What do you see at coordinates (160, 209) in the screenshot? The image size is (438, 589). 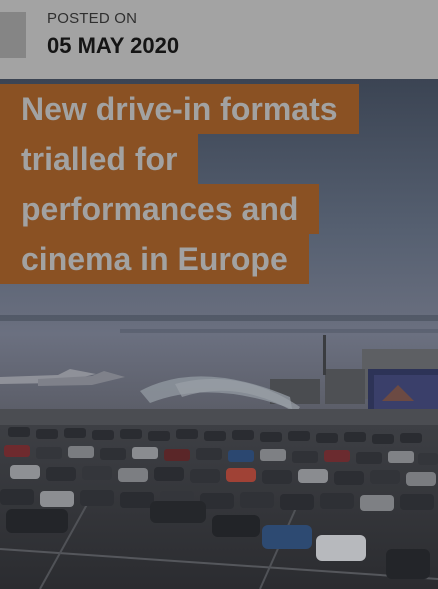 I see `headline-line: performances and` at bounding box center [160, 209].